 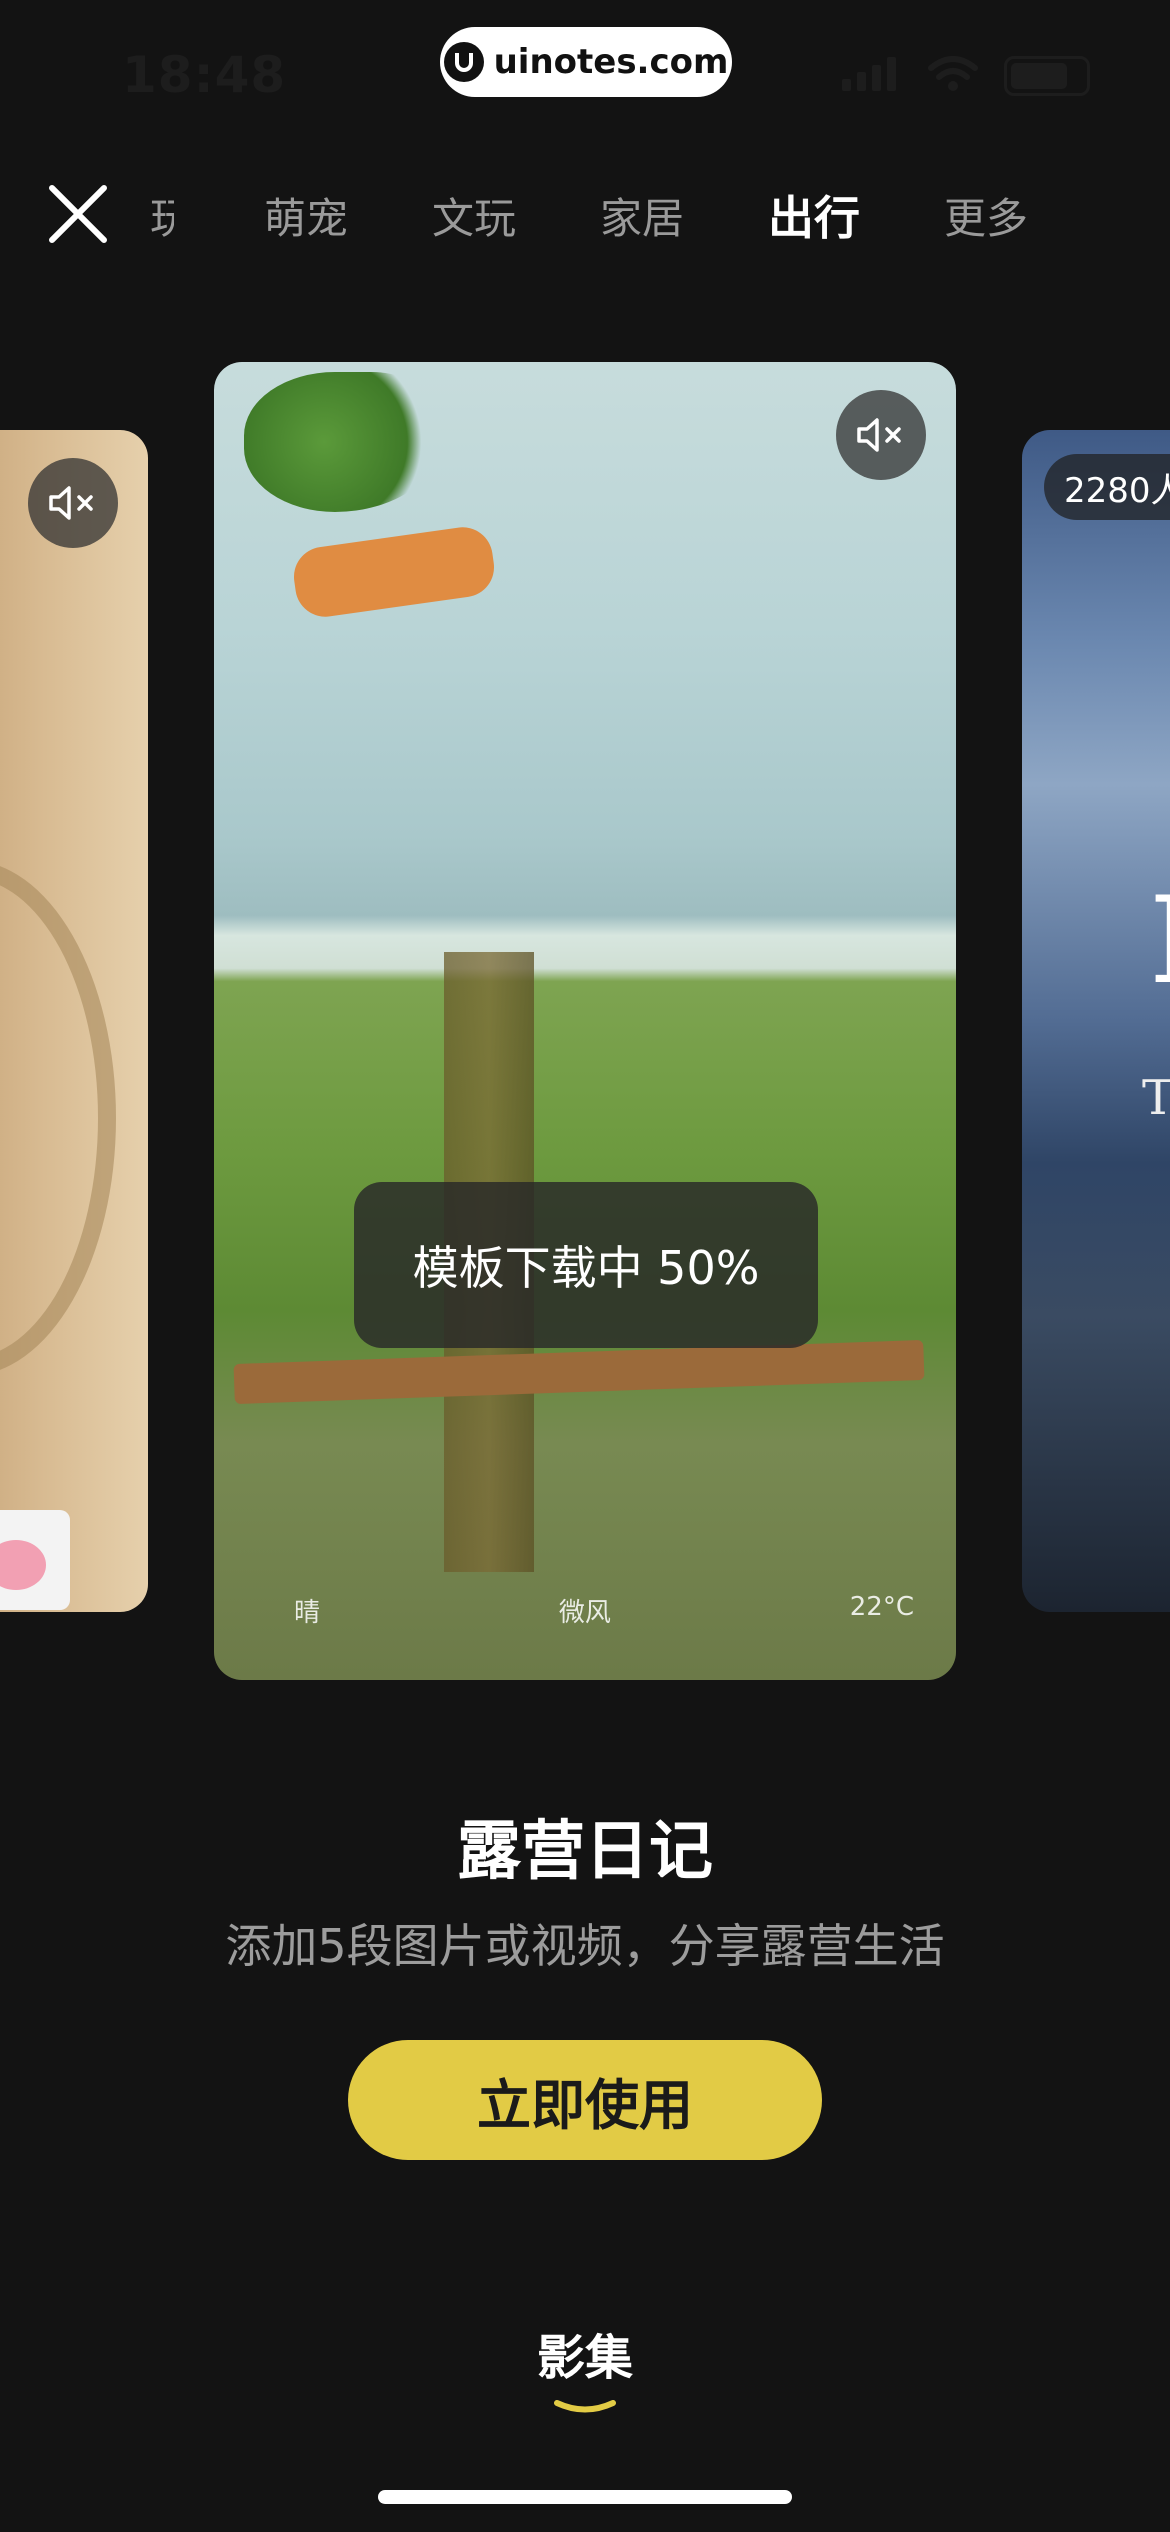 What do you see at coordinates (474, 215) in the screenshot?
I see `tab-collectibles: 文玩` at bounding box center [474, 215].